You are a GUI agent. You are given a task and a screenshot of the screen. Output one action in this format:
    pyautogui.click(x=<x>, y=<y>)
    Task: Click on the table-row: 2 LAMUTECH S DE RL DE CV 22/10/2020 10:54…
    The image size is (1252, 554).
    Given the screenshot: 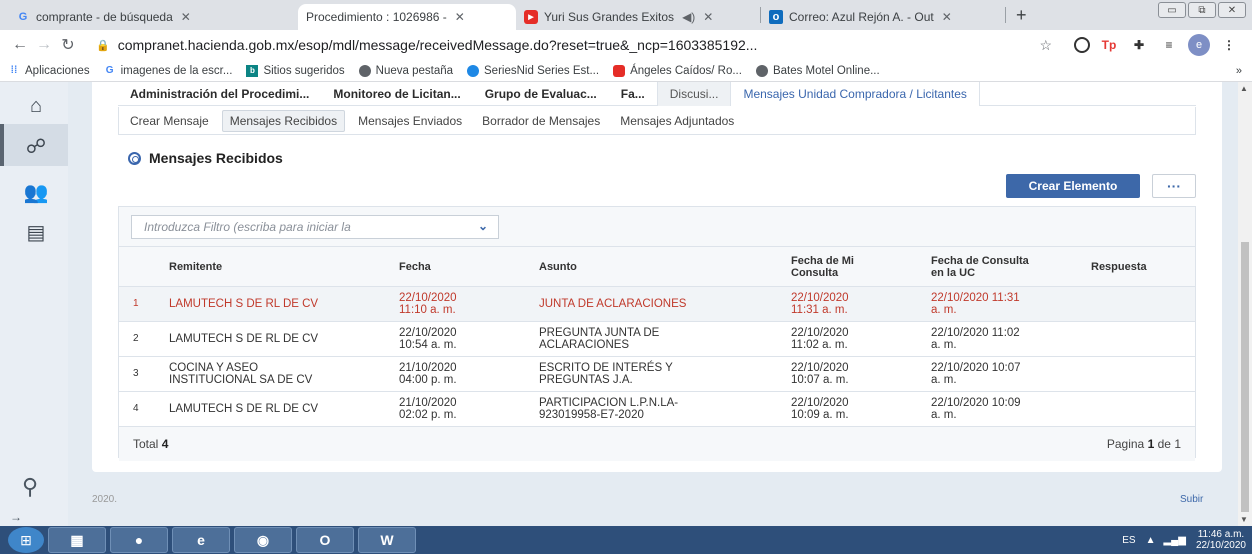 What is the action you would take?
    pyautogui.click(x=657, y=339)
    